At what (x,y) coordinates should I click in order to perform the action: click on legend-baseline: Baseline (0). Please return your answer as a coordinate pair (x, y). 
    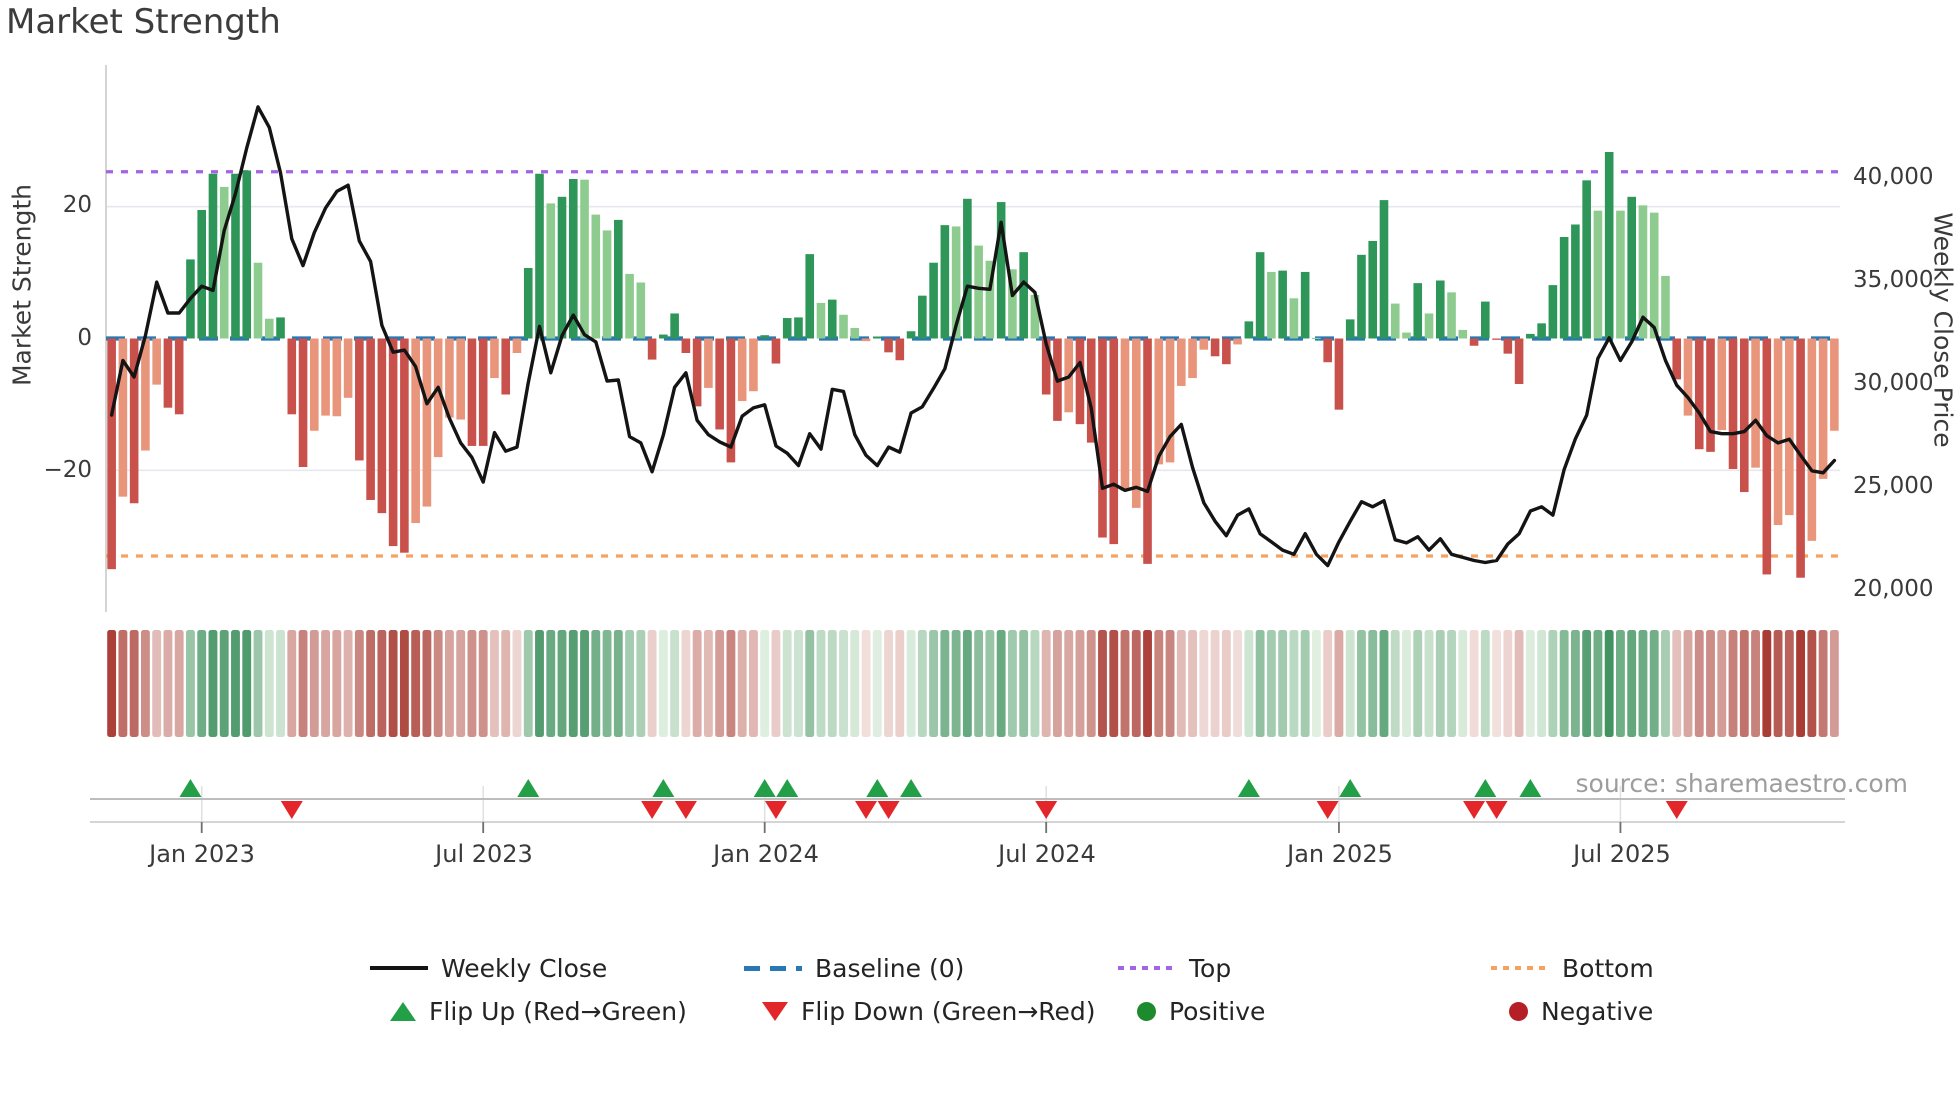
    Looking at the image, I should click on (854, 968).